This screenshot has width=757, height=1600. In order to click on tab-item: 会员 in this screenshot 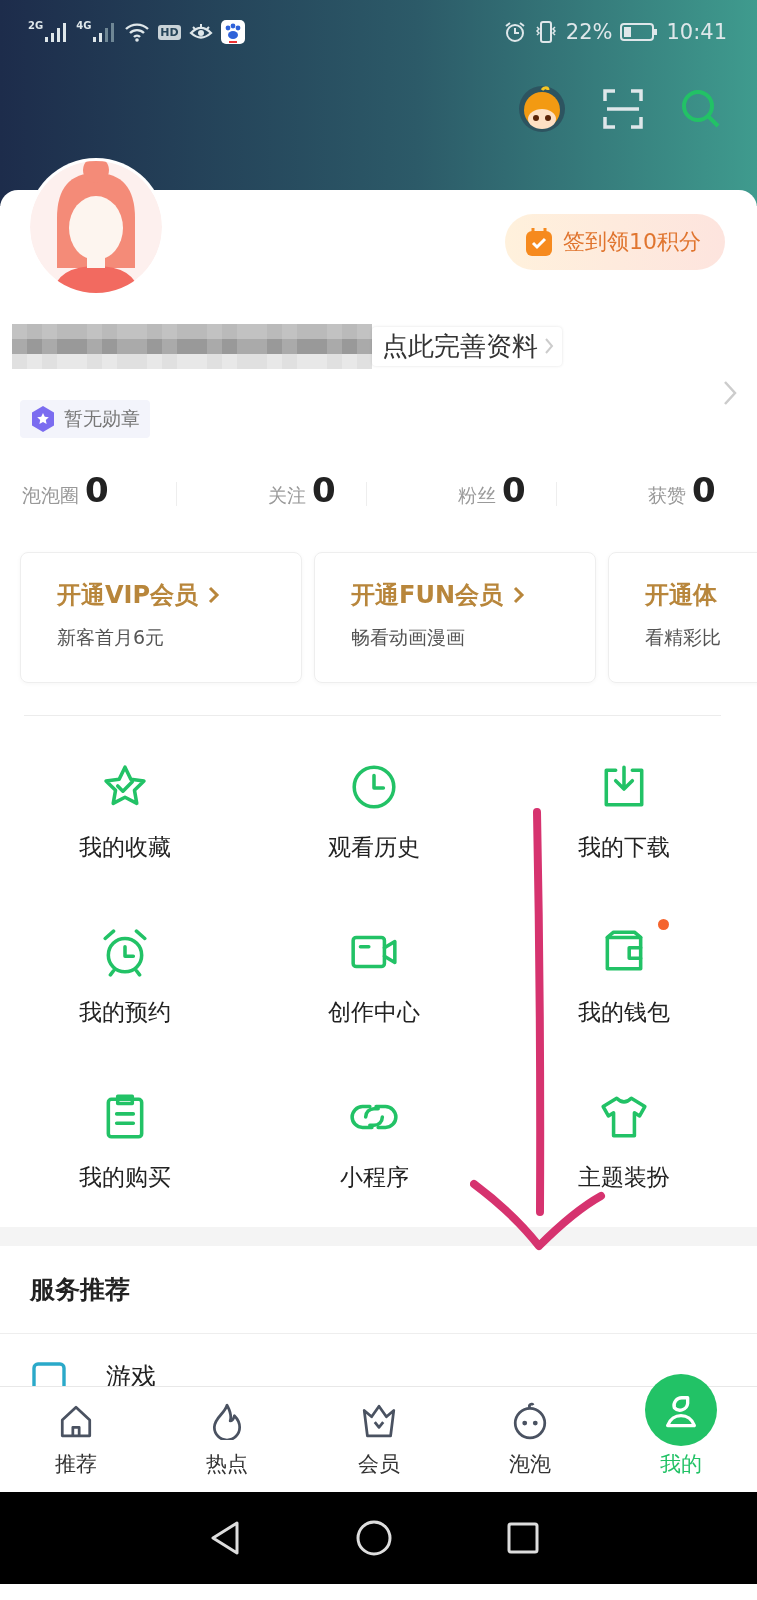, I will do `click(378, 1439)`.